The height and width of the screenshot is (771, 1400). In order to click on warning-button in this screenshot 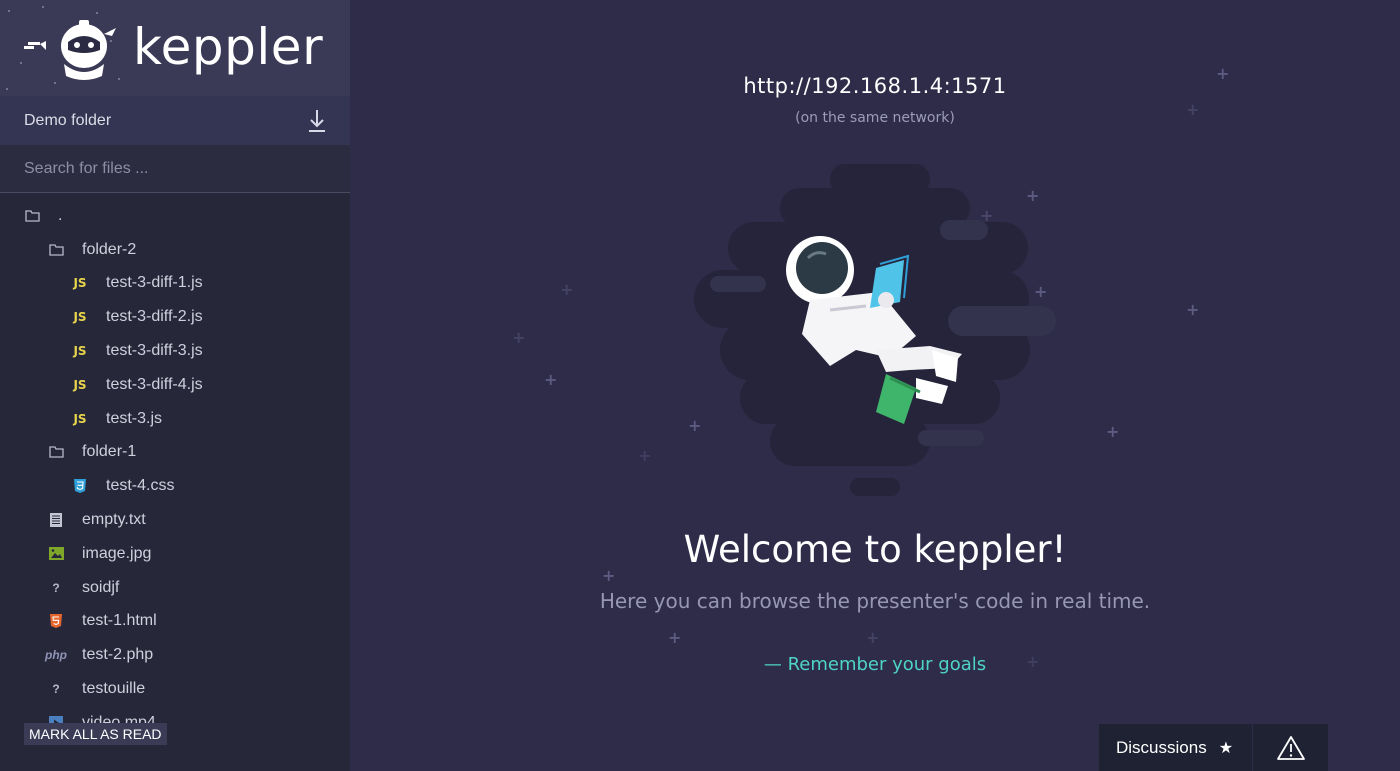, I will do `click(1290, 747)`.